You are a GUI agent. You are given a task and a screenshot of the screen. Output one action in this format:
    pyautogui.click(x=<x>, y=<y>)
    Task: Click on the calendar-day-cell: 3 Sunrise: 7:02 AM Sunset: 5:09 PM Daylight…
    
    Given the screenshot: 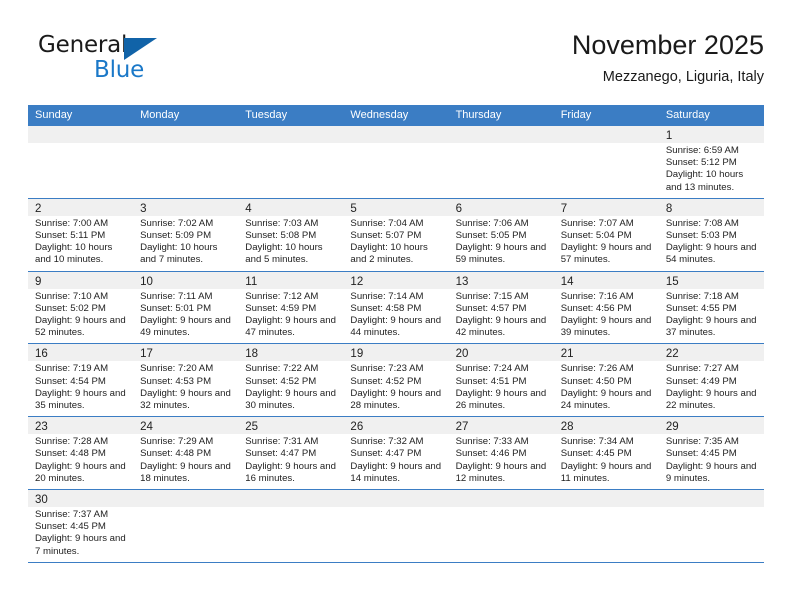 What is the action you would take?
    pyautogui.click(x=186, y=234)
    